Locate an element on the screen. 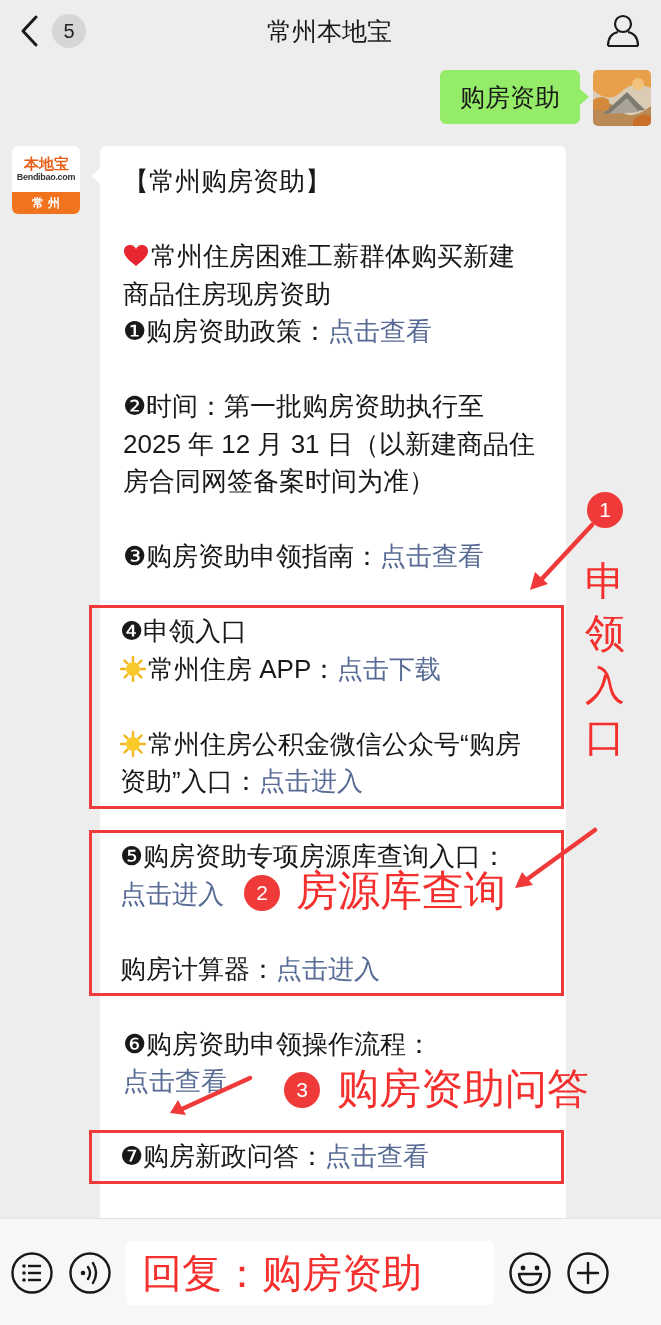 This screenshot has width=661, height=1325. message-text: 资助”入口： is located at coordinates (189, 781).